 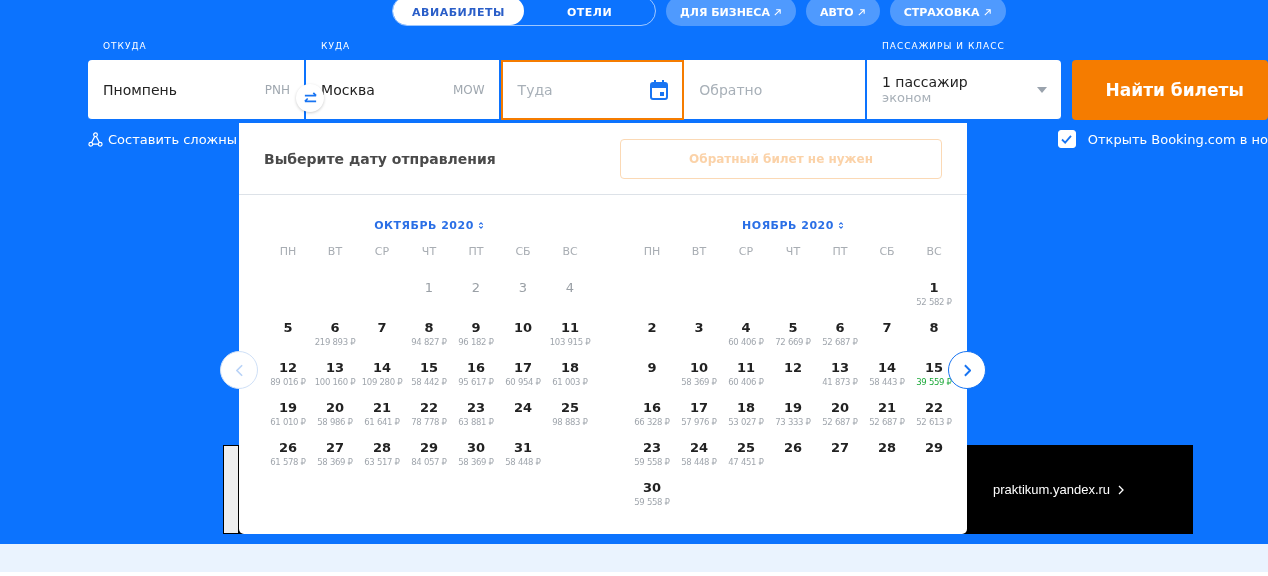 I want to click on complex-route-link: Составить сложны, so click(x=163, y=139).